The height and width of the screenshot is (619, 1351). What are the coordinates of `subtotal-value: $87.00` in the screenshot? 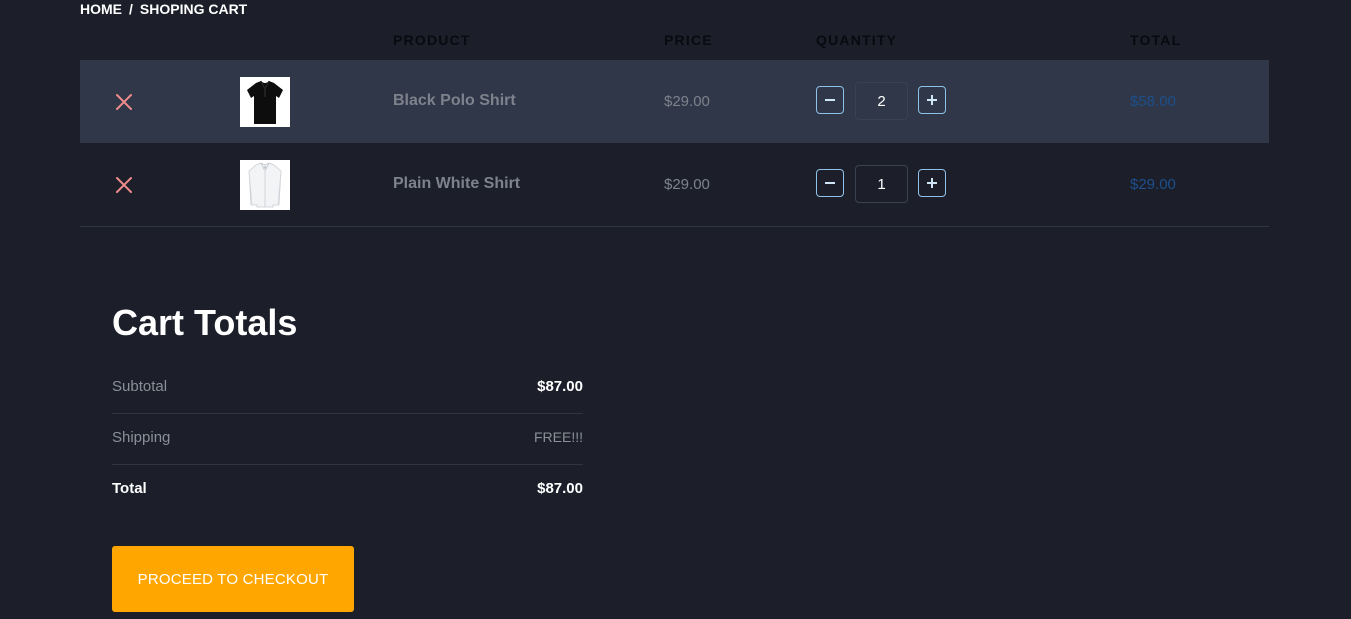 It's located at (560, 386).